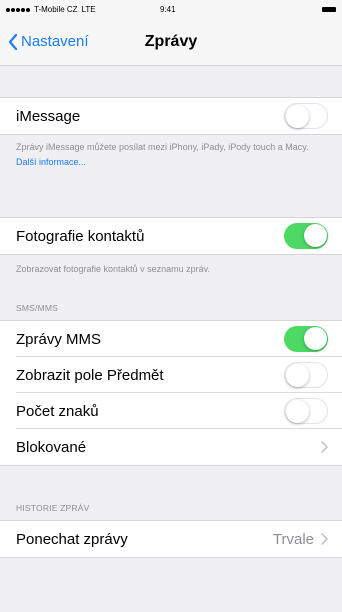  What do you see at coordinates (57, 411) in the screenshot?
I see `character-count-label: Počet znaků` at bounding box center [57, 411].